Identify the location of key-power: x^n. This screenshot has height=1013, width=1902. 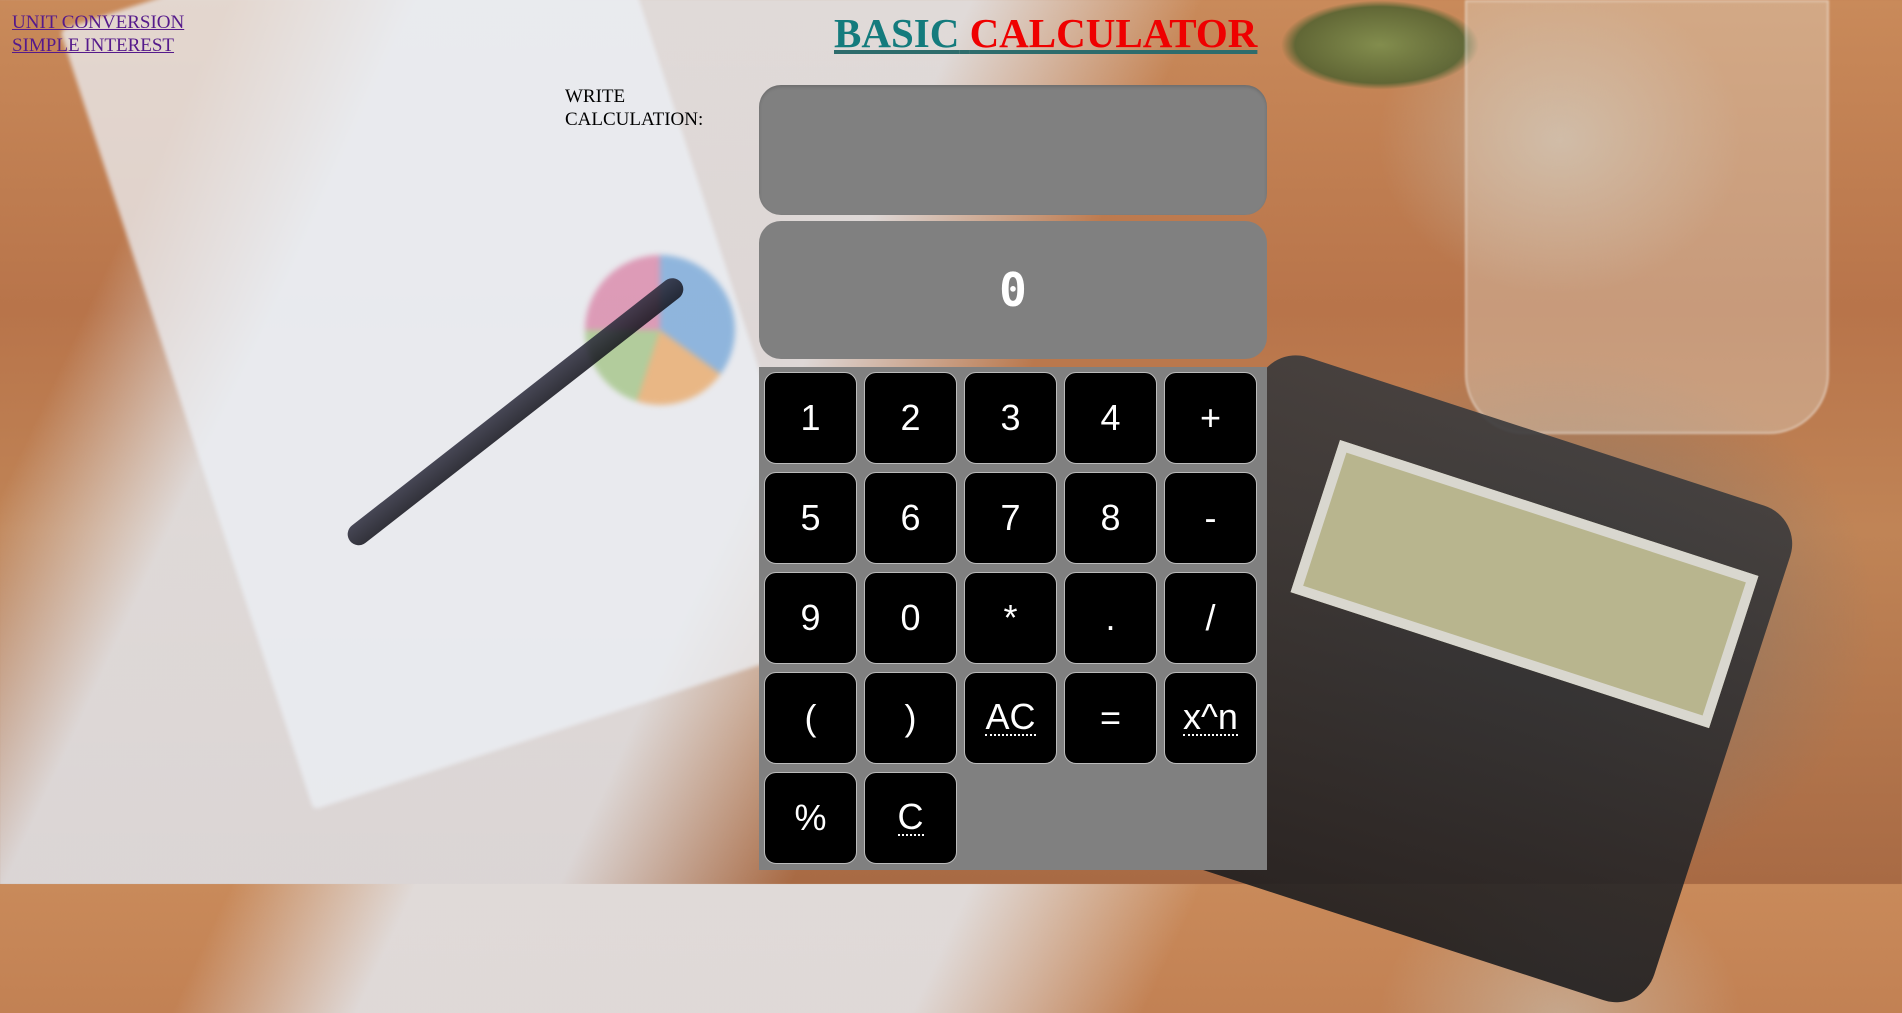
(1210, 718).